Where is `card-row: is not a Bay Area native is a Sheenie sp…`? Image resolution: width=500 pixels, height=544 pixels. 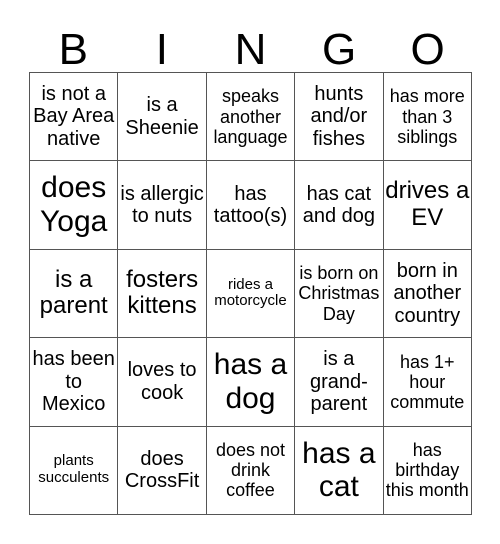 card-row: is not a Bay Area native is a Sheenie sp… is located at coordinates (250, 116).